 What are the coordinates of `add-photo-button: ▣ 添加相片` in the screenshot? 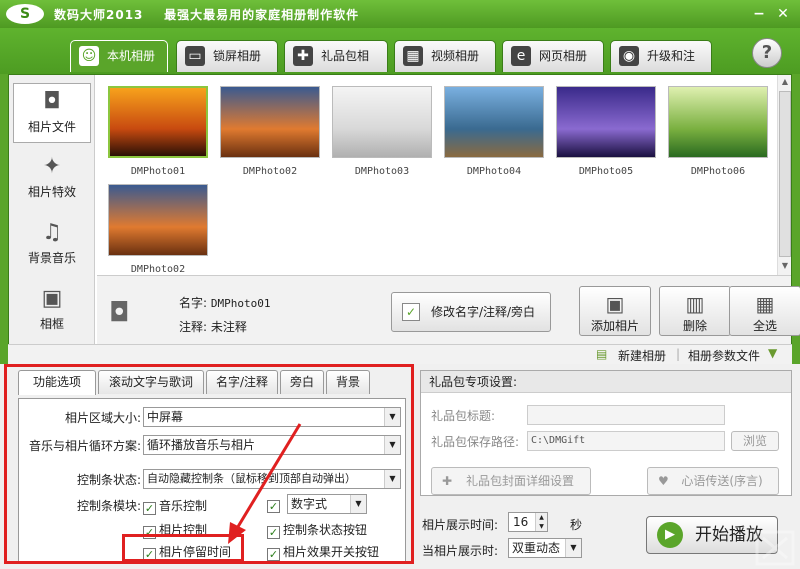 It's located at (615, 311).